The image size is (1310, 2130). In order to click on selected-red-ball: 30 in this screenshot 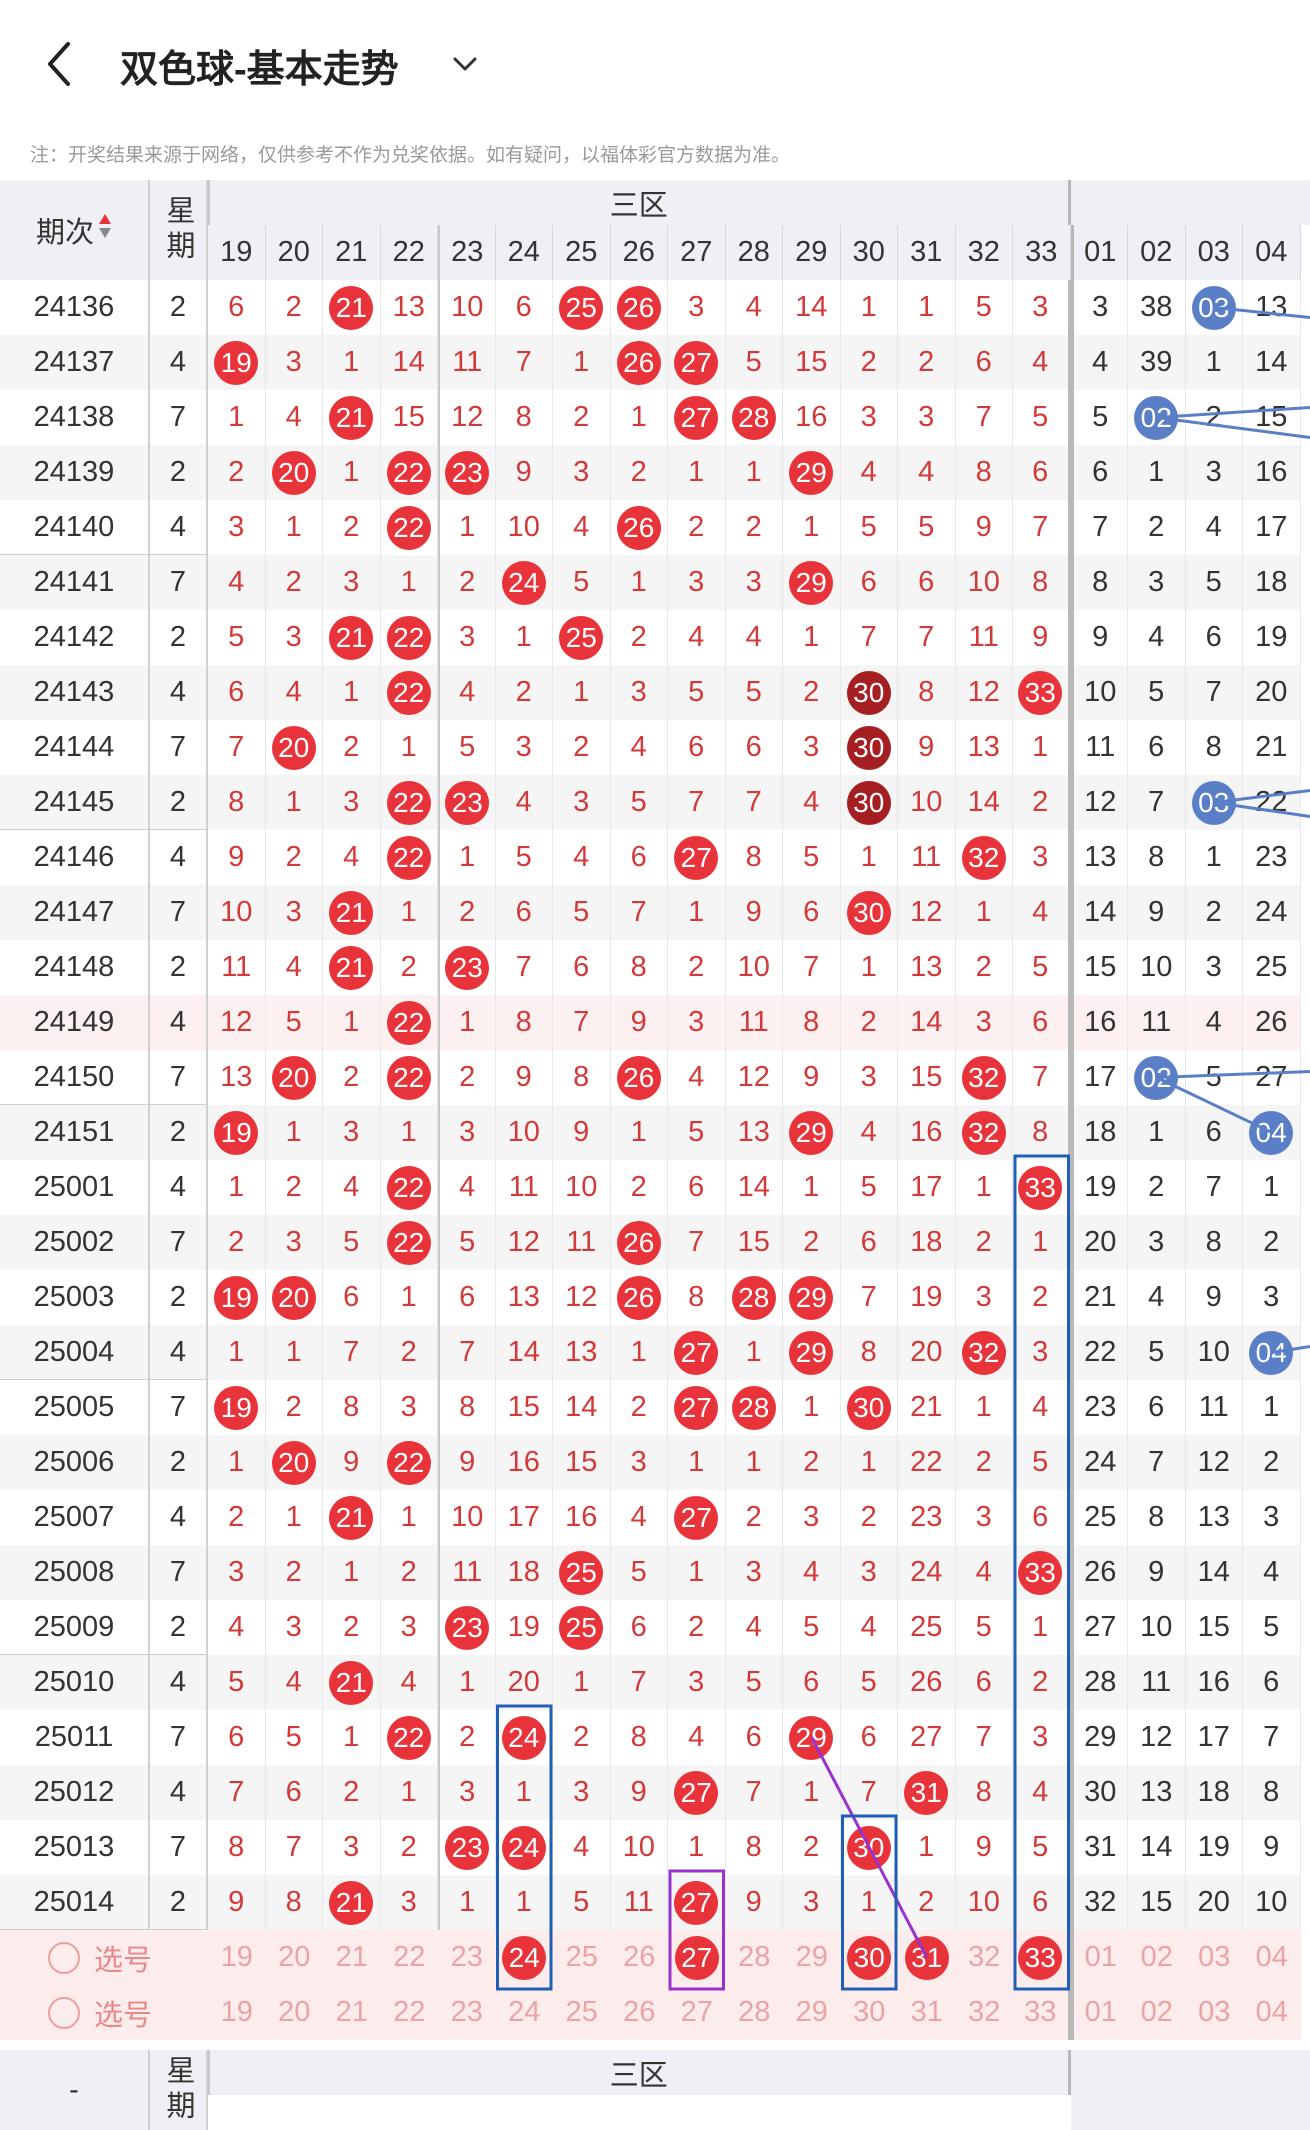, I will do `click(869, 1958)`.